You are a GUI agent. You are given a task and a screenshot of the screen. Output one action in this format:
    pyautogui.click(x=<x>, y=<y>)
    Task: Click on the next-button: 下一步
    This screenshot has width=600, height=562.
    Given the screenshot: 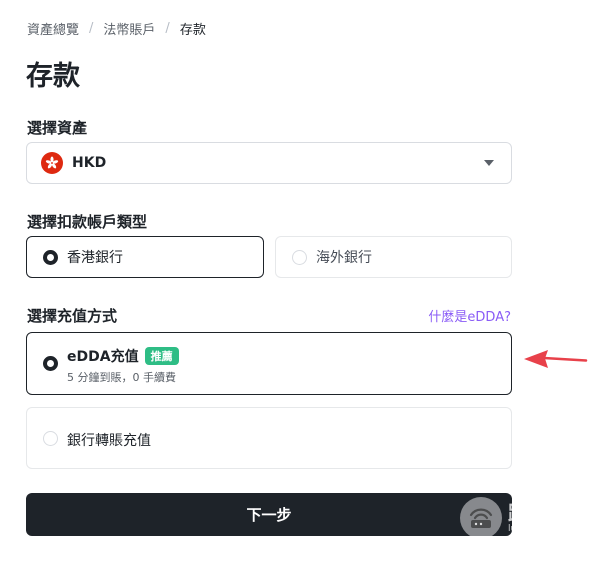 What is the action you would take?
    pyautogui.click(x=269, y=514)
    